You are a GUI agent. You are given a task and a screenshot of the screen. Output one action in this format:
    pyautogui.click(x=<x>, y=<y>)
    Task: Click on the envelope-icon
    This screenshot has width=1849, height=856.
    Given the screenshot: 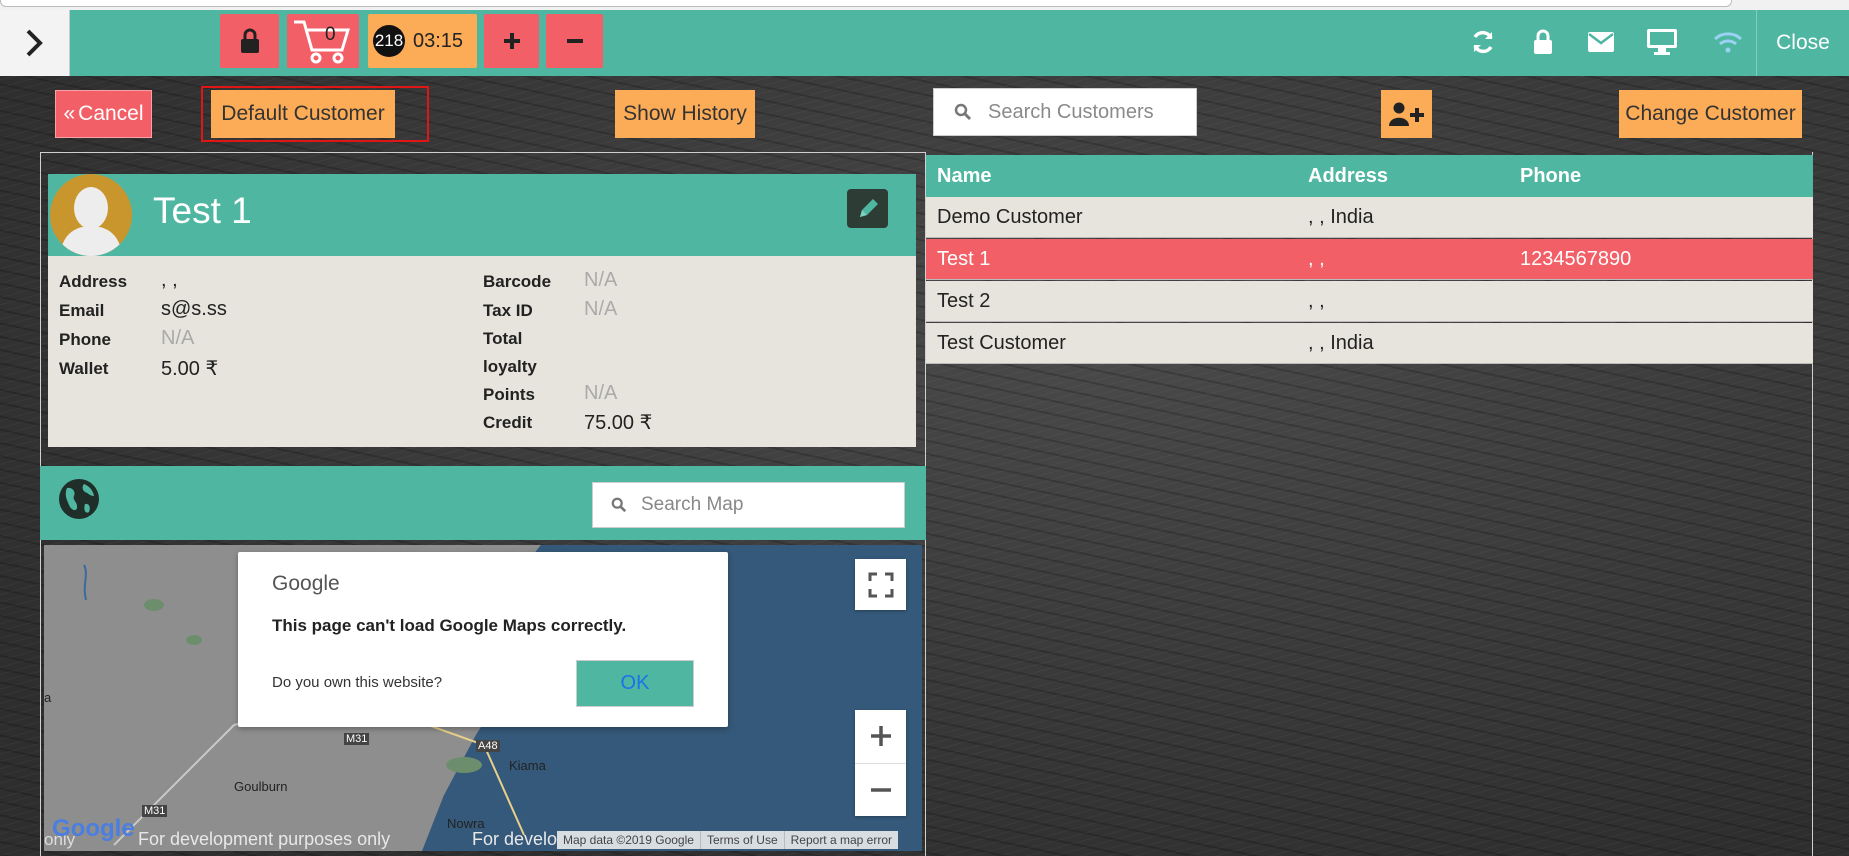 What is the action you would take?
    pyautogui.click(x=1601, y=42)
    